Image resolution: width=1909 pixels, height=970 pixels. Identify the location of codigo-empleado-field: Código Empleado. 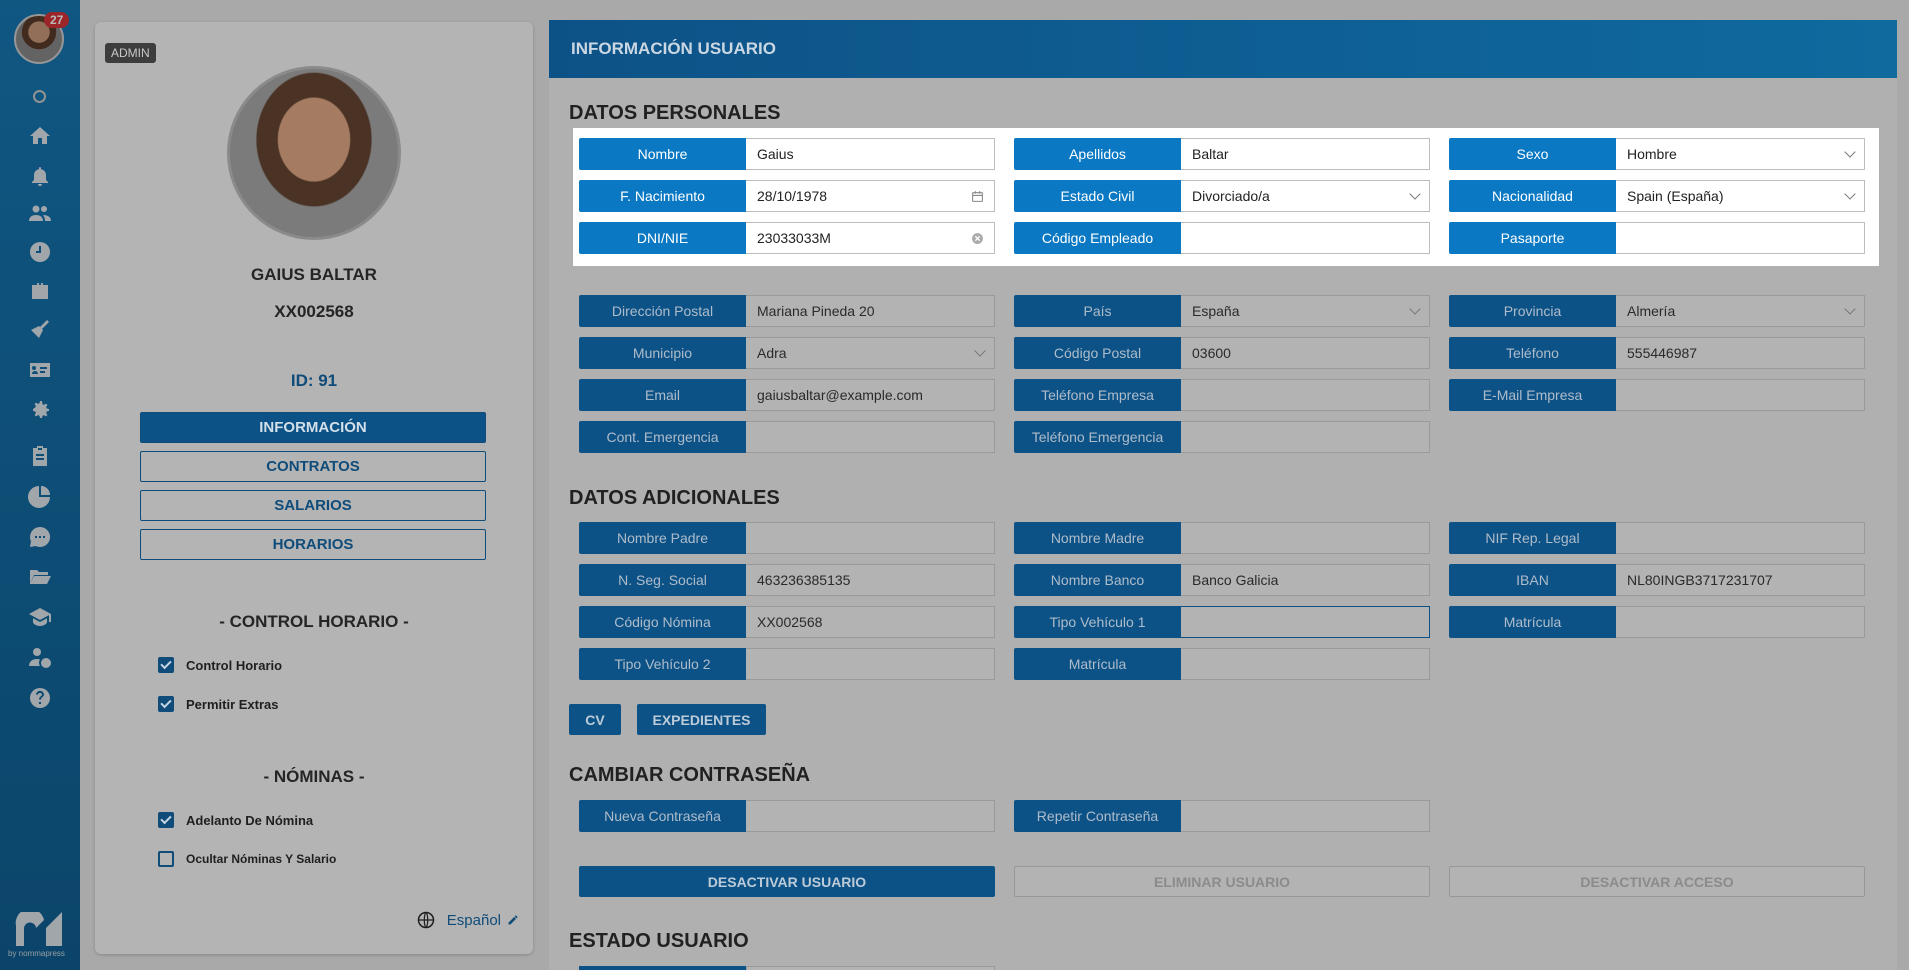
(1222, 238).